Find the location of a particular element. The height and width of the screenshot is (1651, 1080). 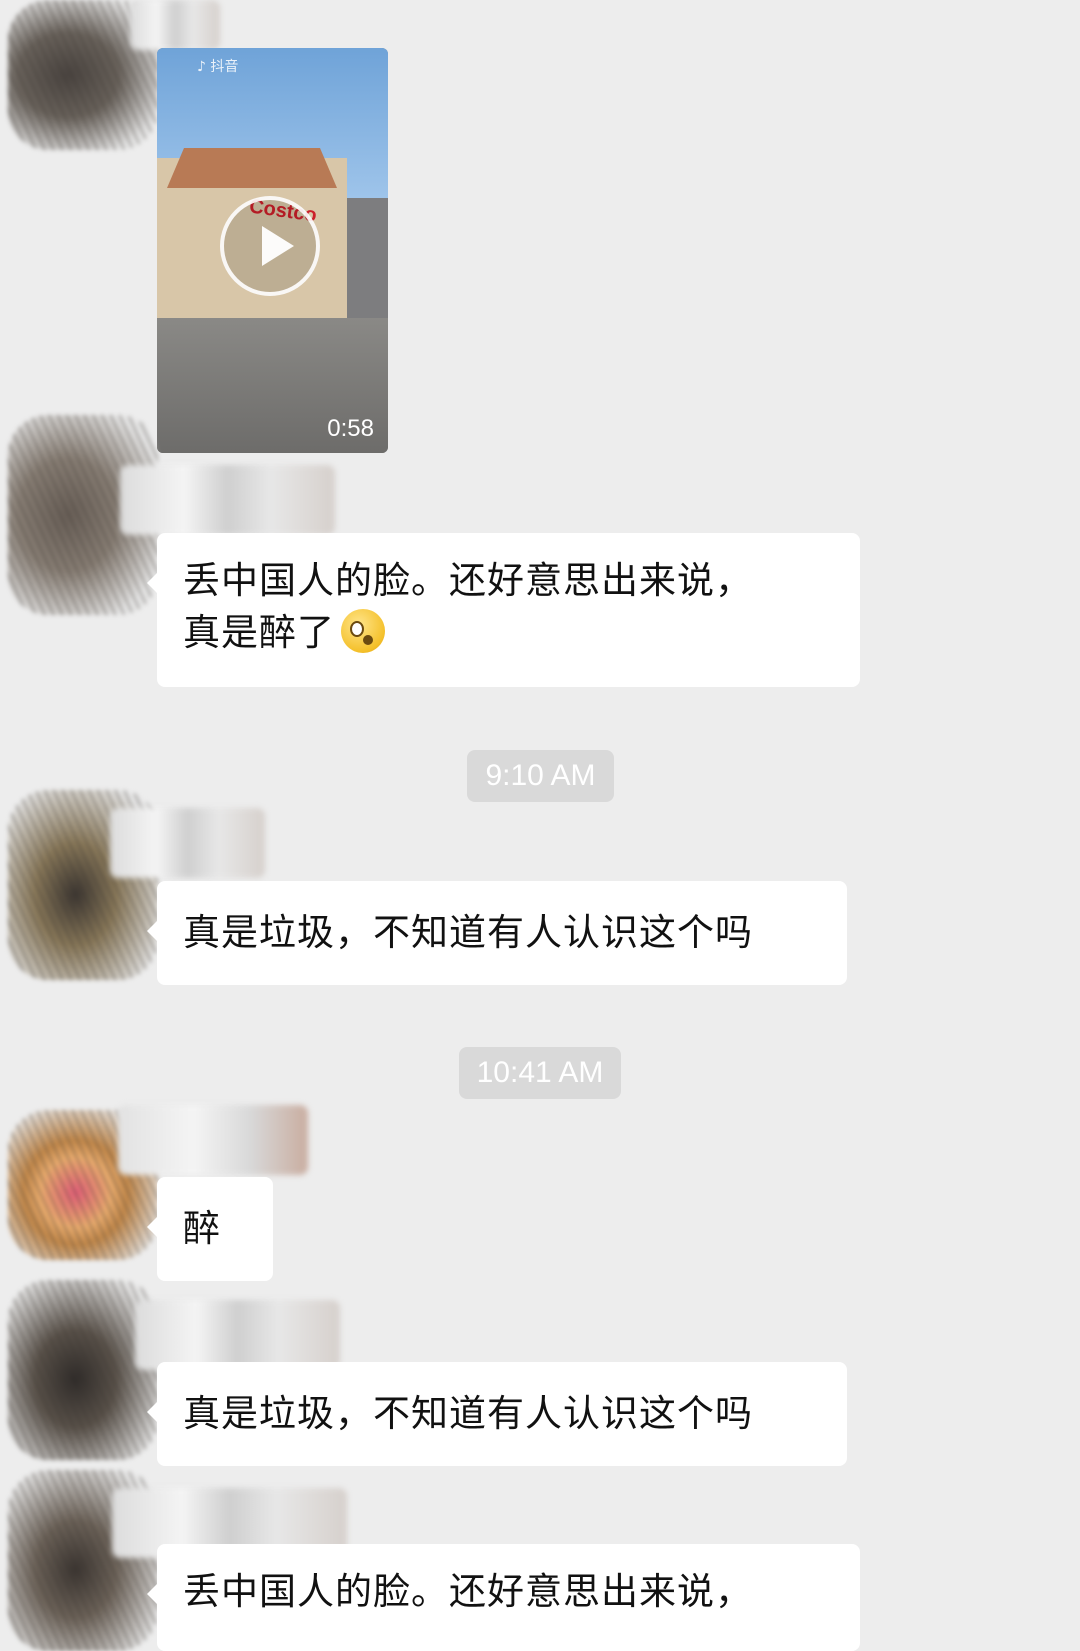

timestamp-pill: 10:41 AM is located at coordinates (540, 1073).